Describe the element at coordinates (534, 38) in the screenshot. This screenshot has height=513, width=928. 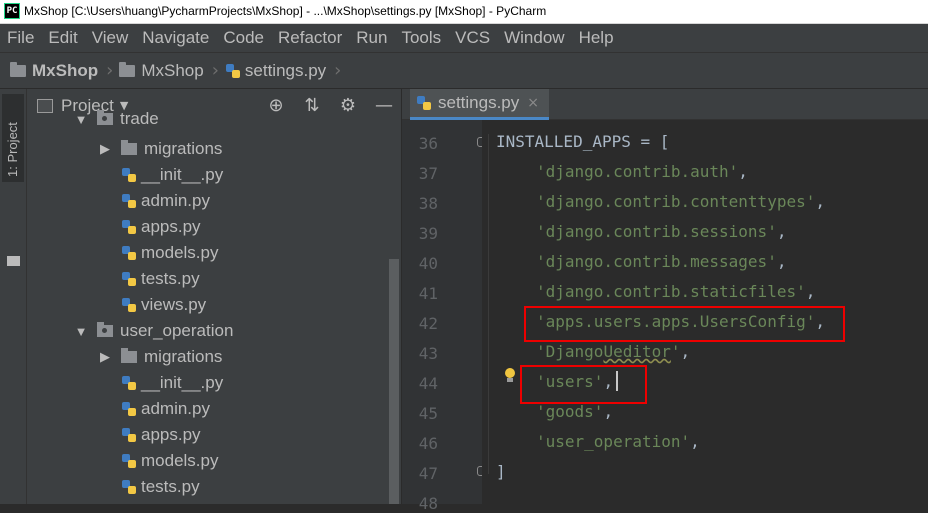
I see `menu-window: Window` at that location.